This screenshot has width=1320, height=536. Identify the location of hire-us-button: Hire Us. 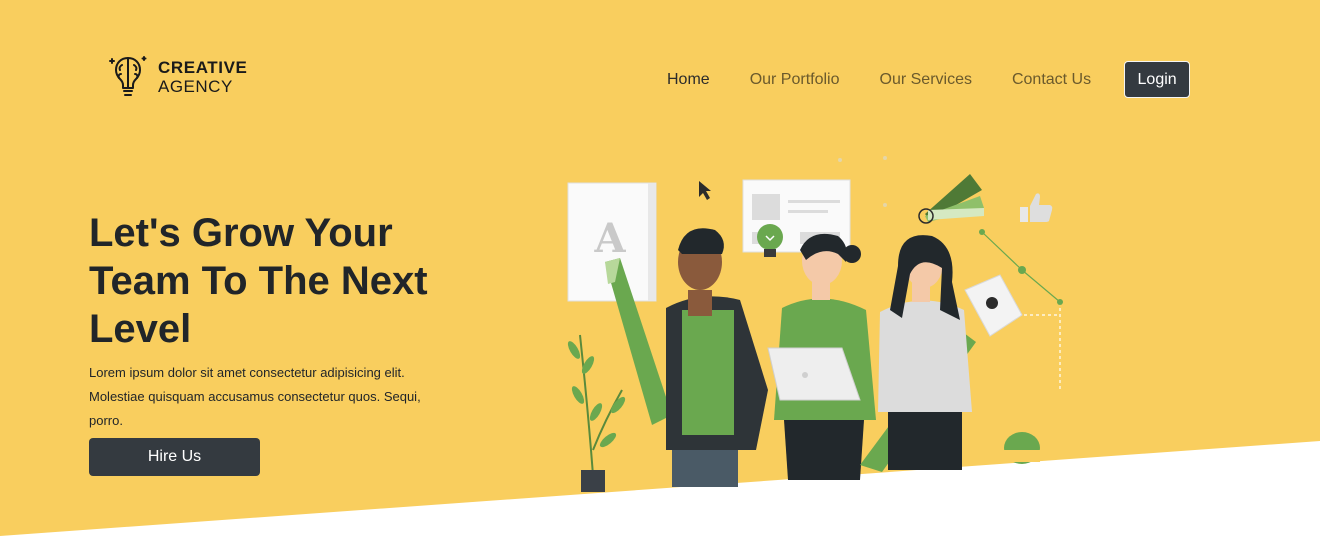
(174, 457).